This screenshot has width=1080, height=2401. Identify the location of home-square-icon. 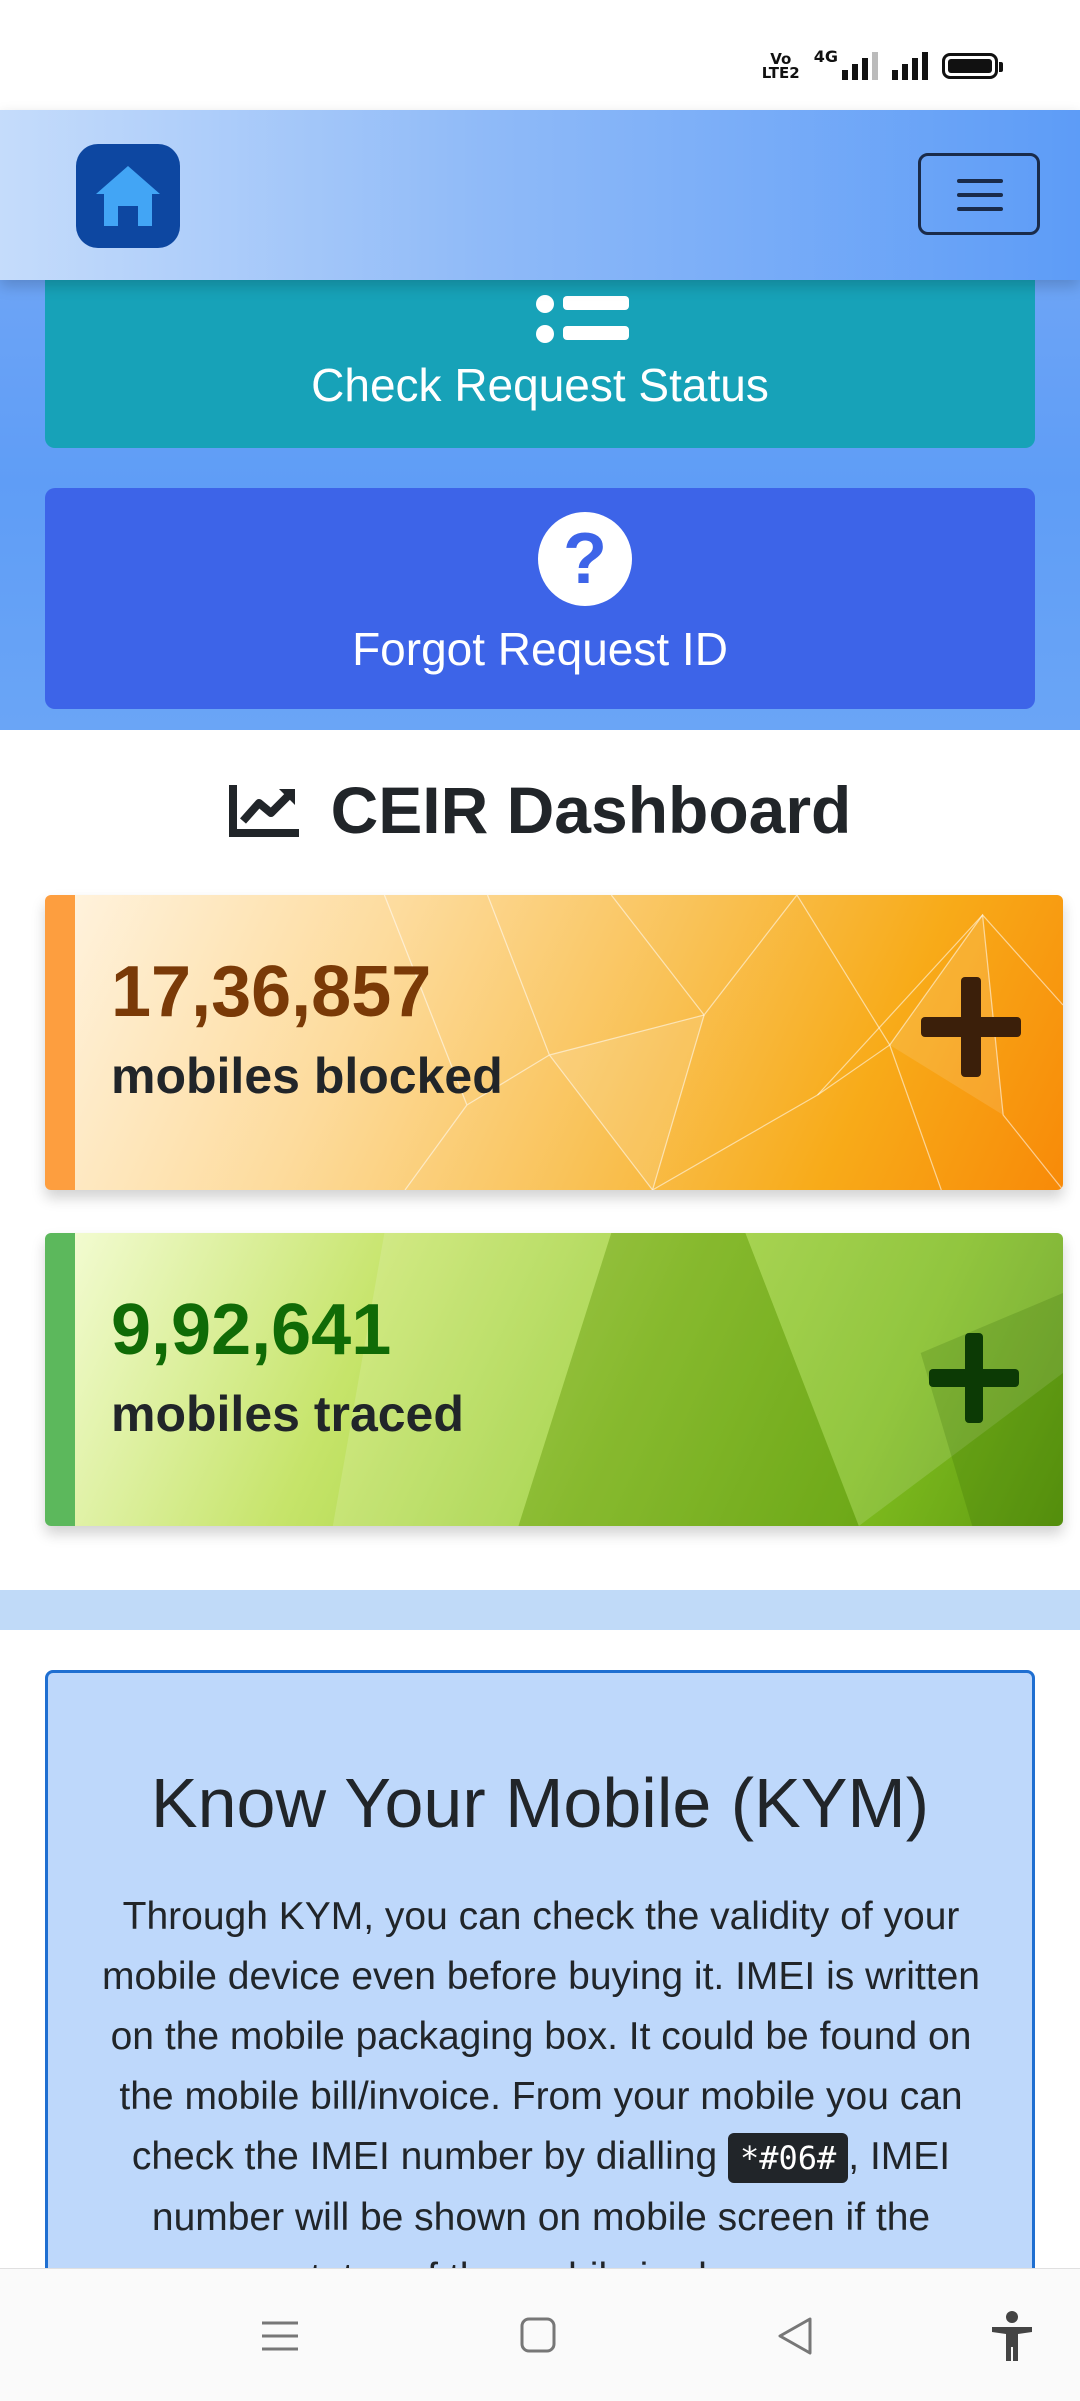
(538, 2336).